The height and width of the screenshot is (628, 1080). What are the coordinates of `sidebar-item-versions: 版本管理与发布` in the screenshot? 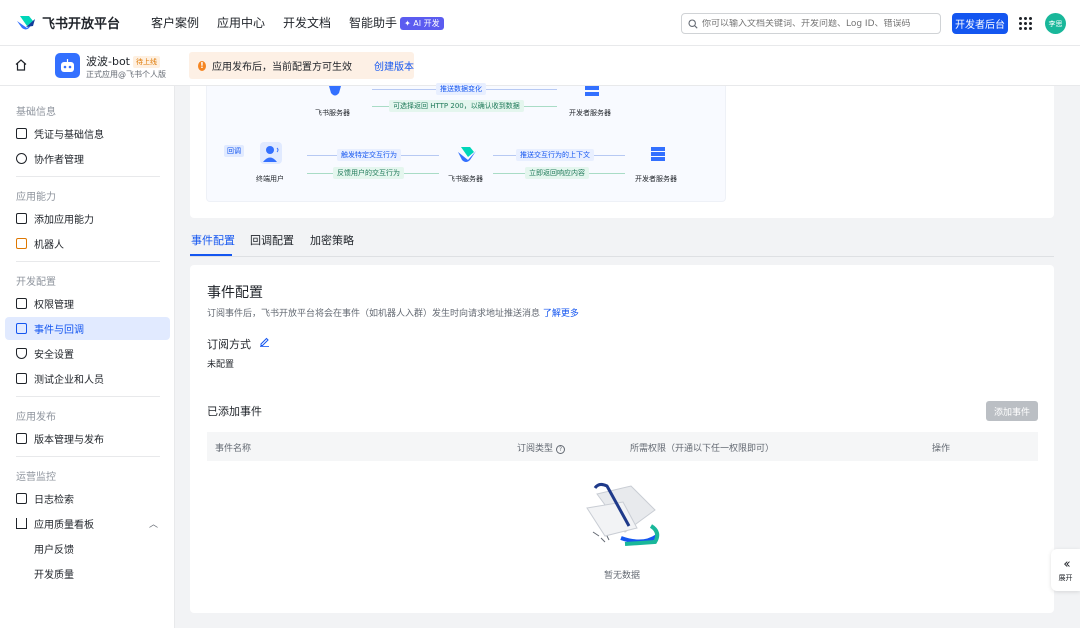 It's located at (87, 438).